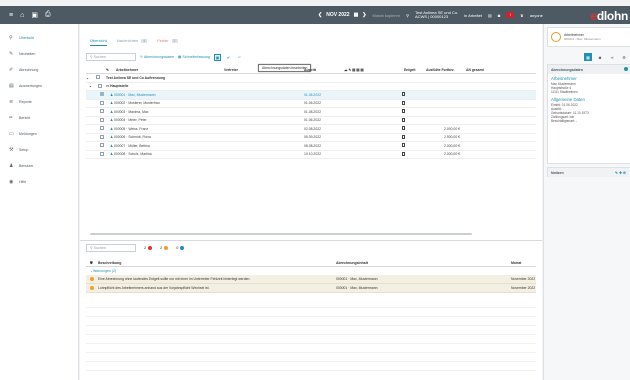  I want to click on employee-cell: ♟ 000006 · Schmidt, Fiona, so click(130, 137).